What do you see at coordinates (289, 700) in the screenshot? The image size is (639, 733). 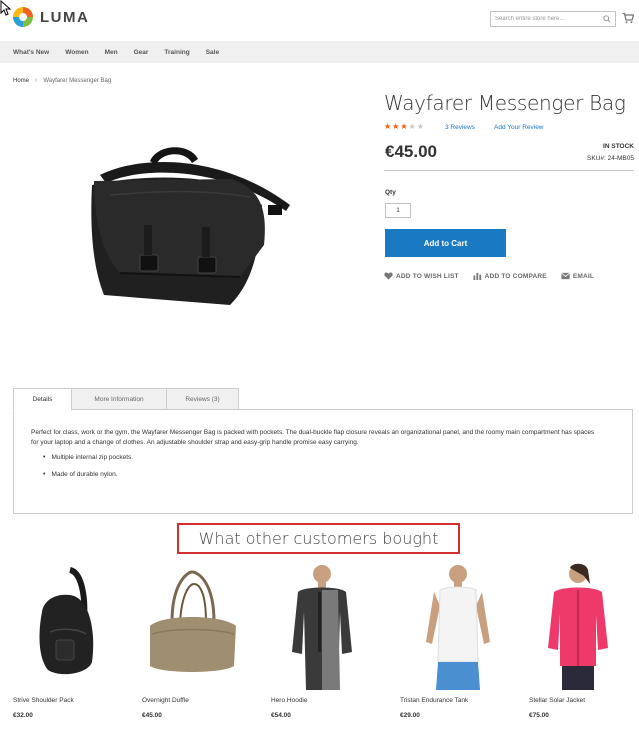 I see `related-product-name: Hero Hoodie` at bounding box center [289, 700].